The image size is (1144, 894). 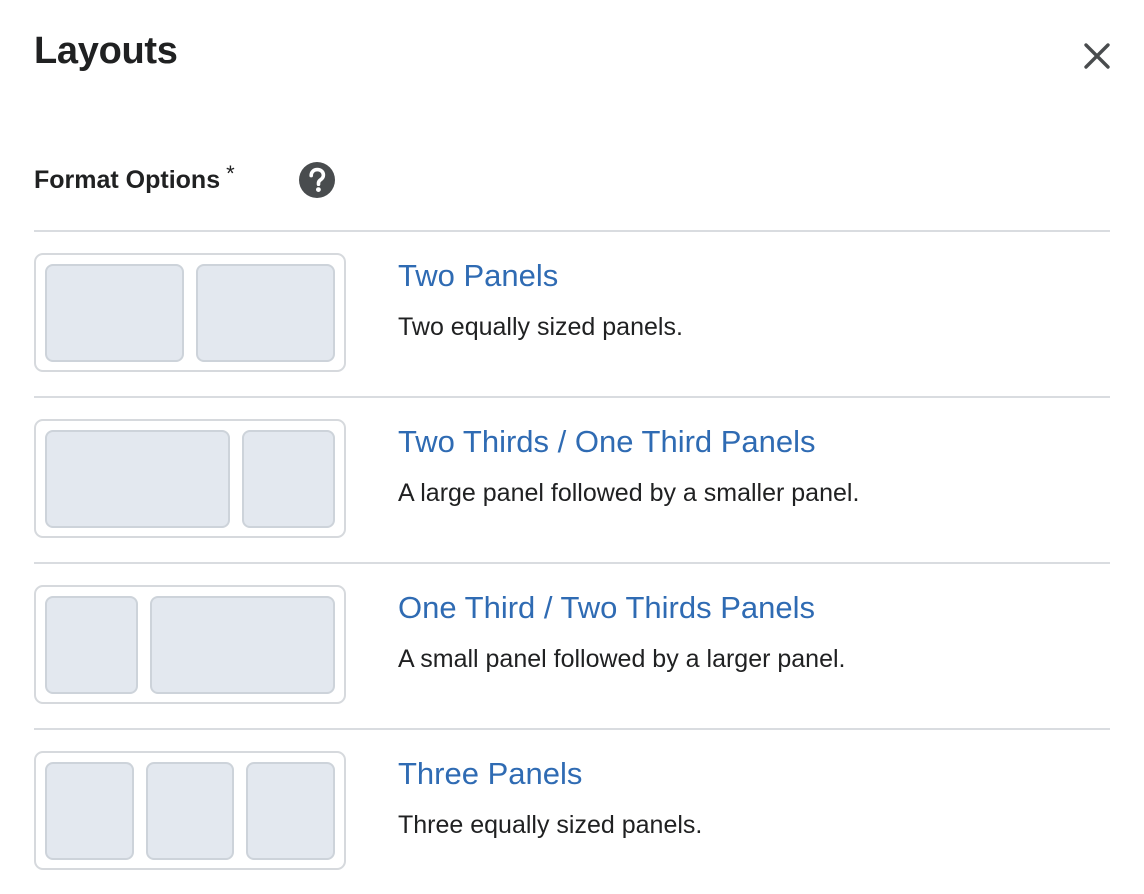 What do you see at coordinates (317, 180) in the screenshot?
I see `help-question-icon` at bounding box center [317, 180].